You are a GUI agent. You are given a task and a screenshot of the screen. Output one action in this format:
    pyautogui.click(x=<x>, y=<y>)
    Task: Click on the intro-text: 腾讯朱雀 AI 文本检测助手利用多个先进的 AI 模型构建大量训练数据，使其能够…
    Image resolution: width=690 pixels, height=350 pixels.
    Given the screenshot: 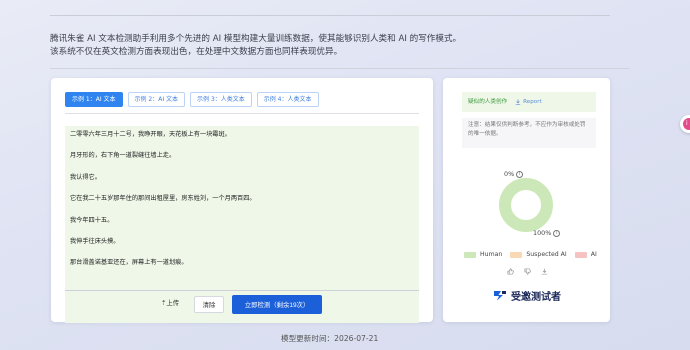 What is the action you would take?
    pyautogui.click(x=340, y=46)
    